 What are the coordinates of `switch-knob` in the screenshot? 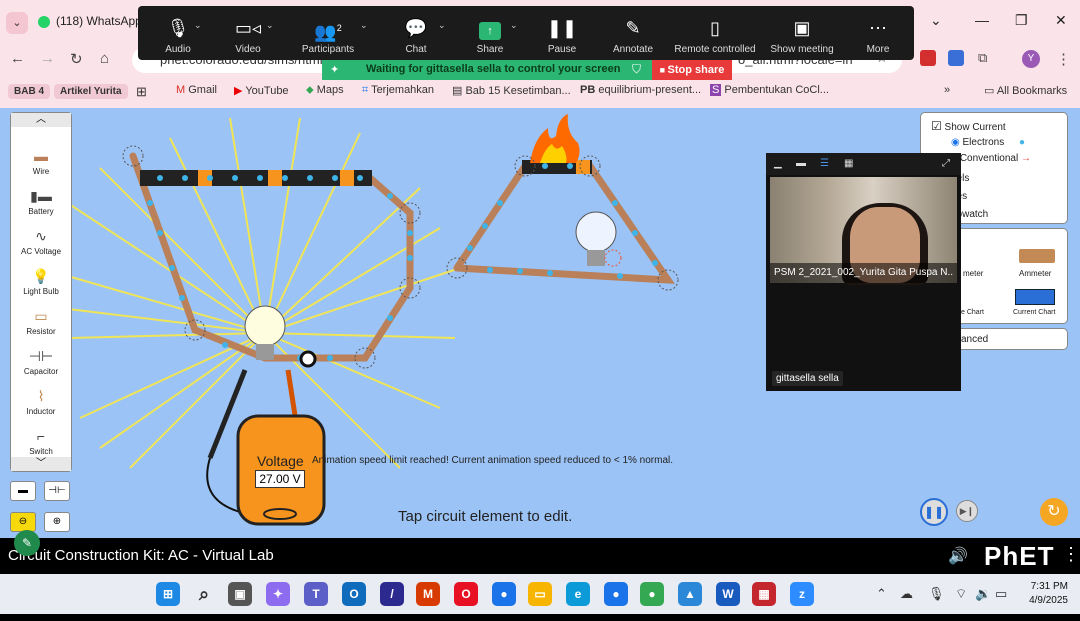 It's located at (308, 359).